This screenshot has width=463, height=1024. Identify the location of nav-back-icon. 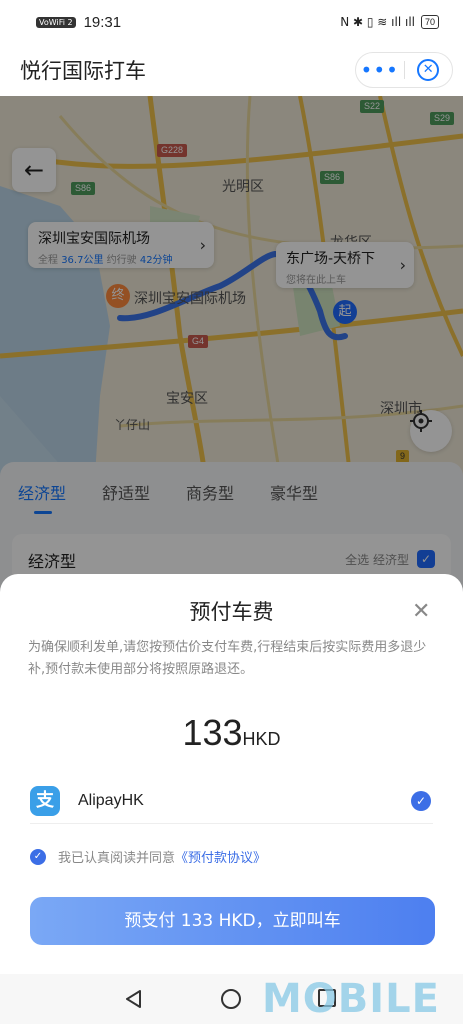
(134, 999).